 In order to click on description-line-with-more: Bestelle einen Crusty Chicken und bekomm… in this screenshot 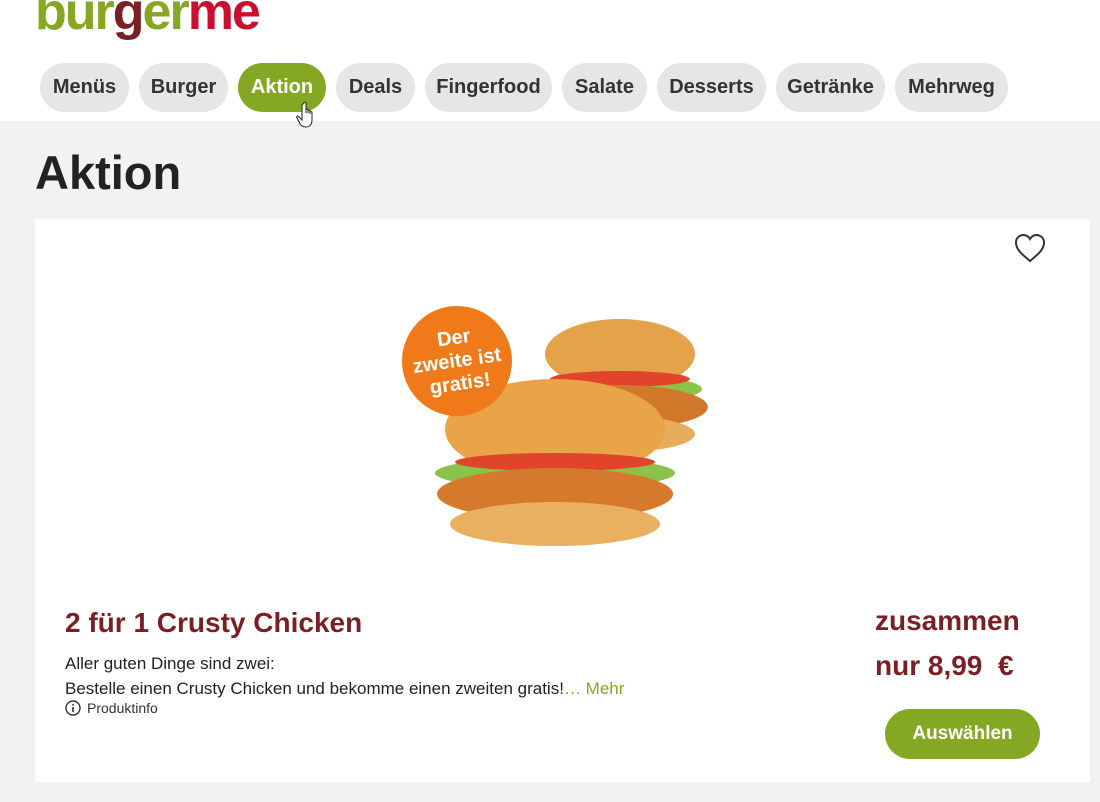, I will do `click(344, 688)`.